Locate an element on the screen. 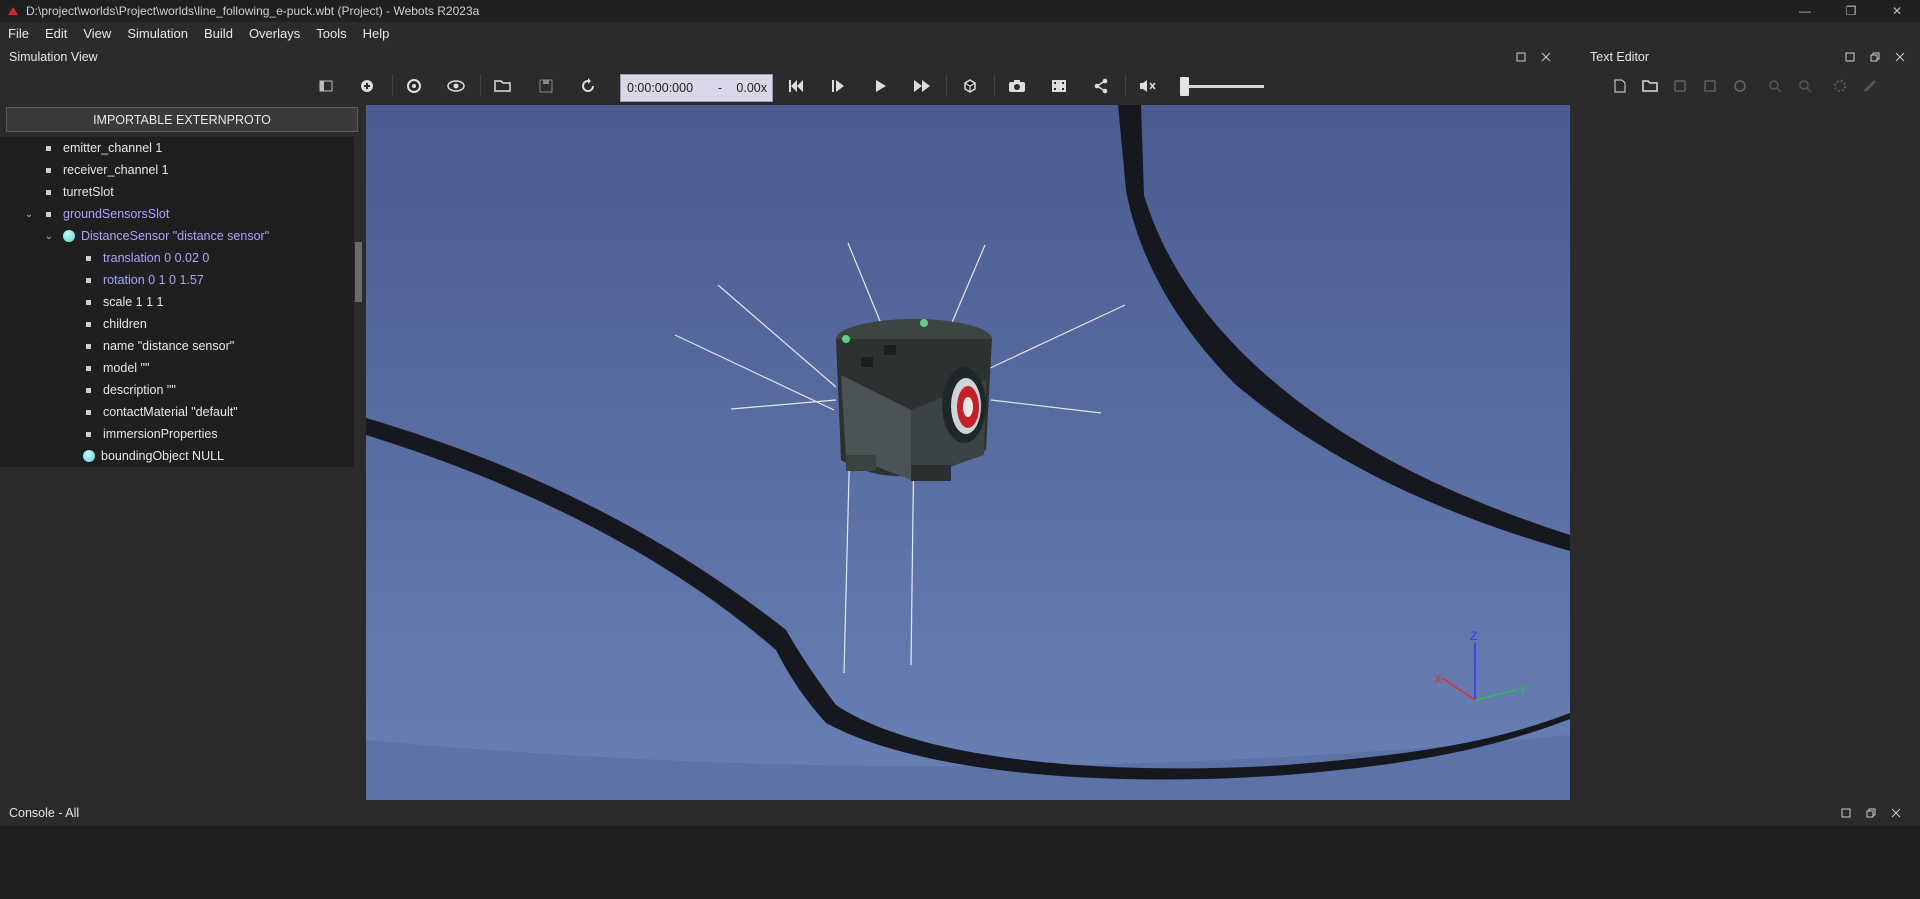  revert-file-icon is located at coordinates (1740, 86).